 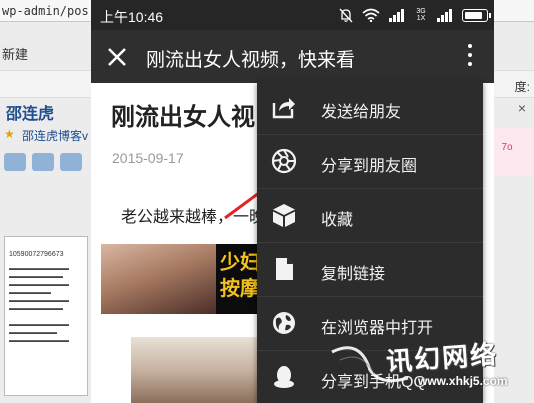 What do you see at coordinates (353, 274) in the screenshot?
I see `menu-label: 复制链接` at bounding box center [353, 274].